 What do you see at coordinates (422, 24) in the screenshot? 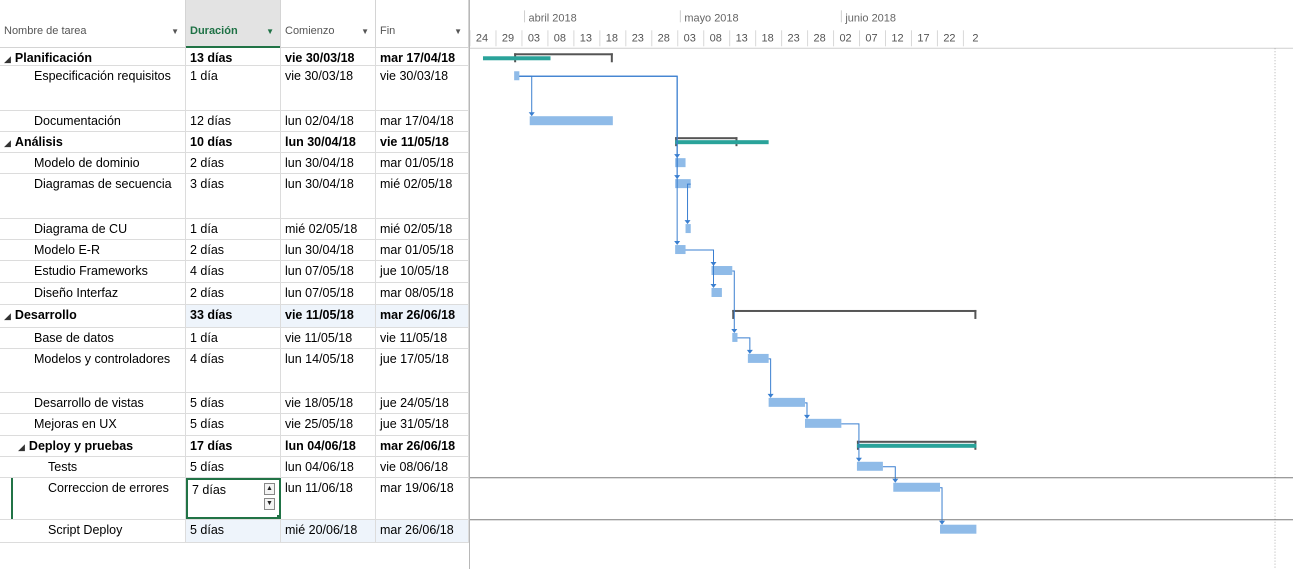
I see `column-header-end: Fin ▼` at bounding box center [422, 24].